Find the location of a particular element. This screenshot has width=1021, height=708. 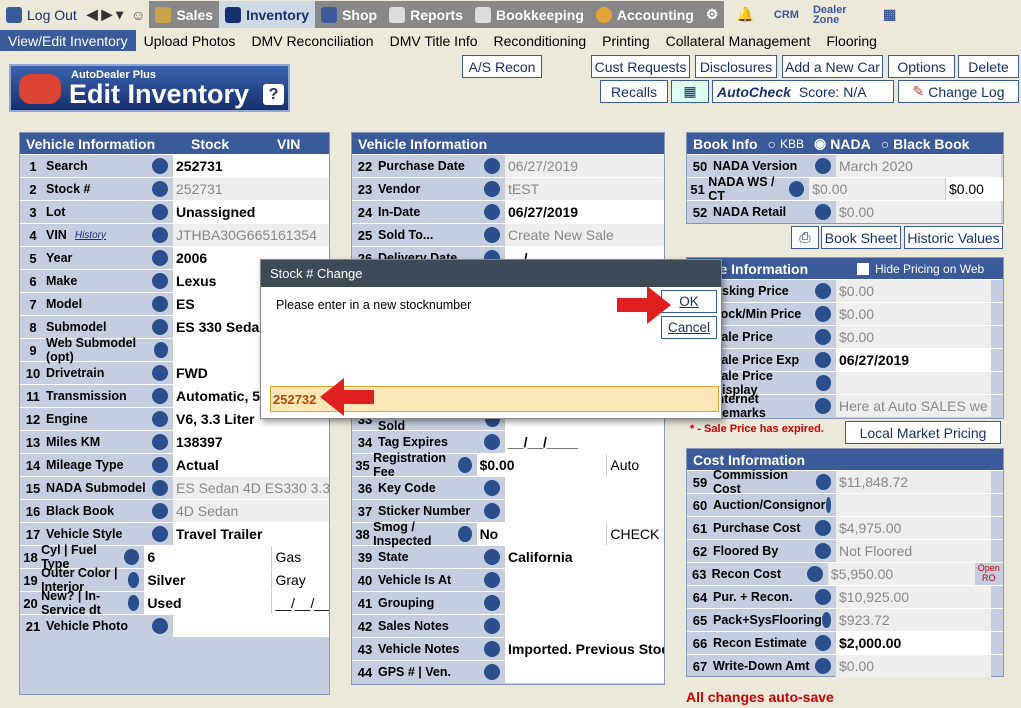

left-value-2: Gray is located at coordinates (300, 580).